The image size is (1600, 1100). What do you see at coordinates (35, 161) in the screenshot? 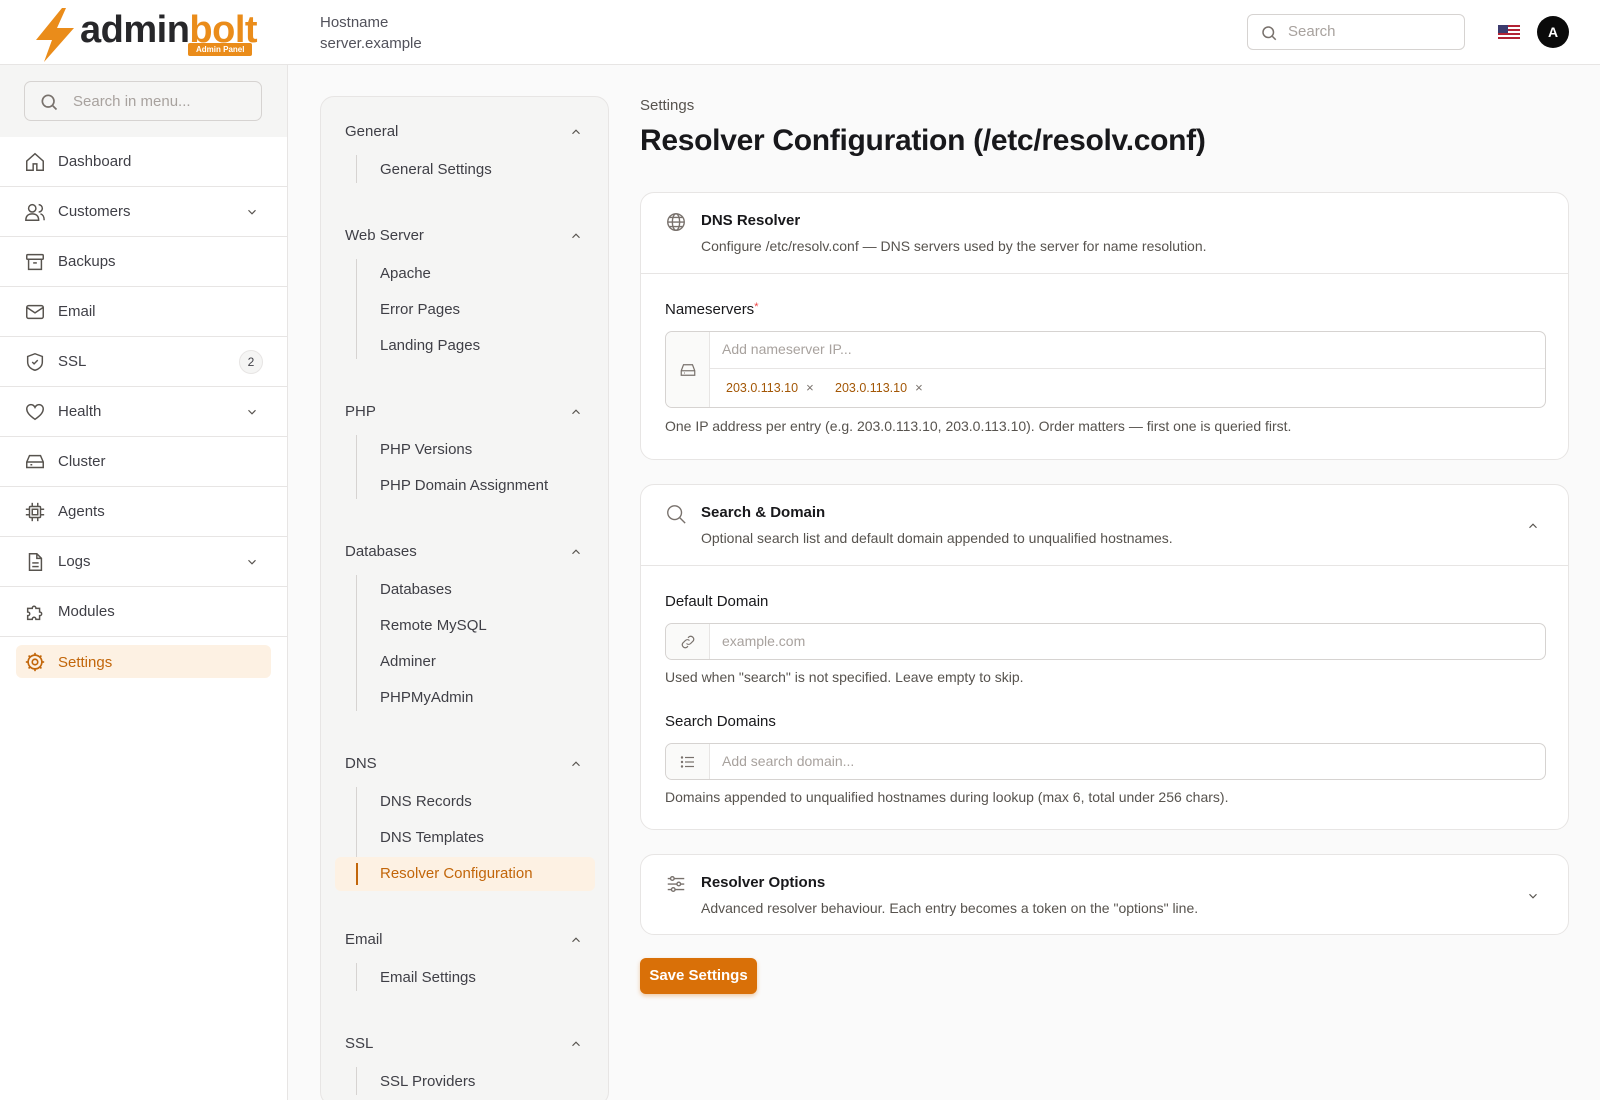
I see `home-icon` at bounding box center [35, 161].